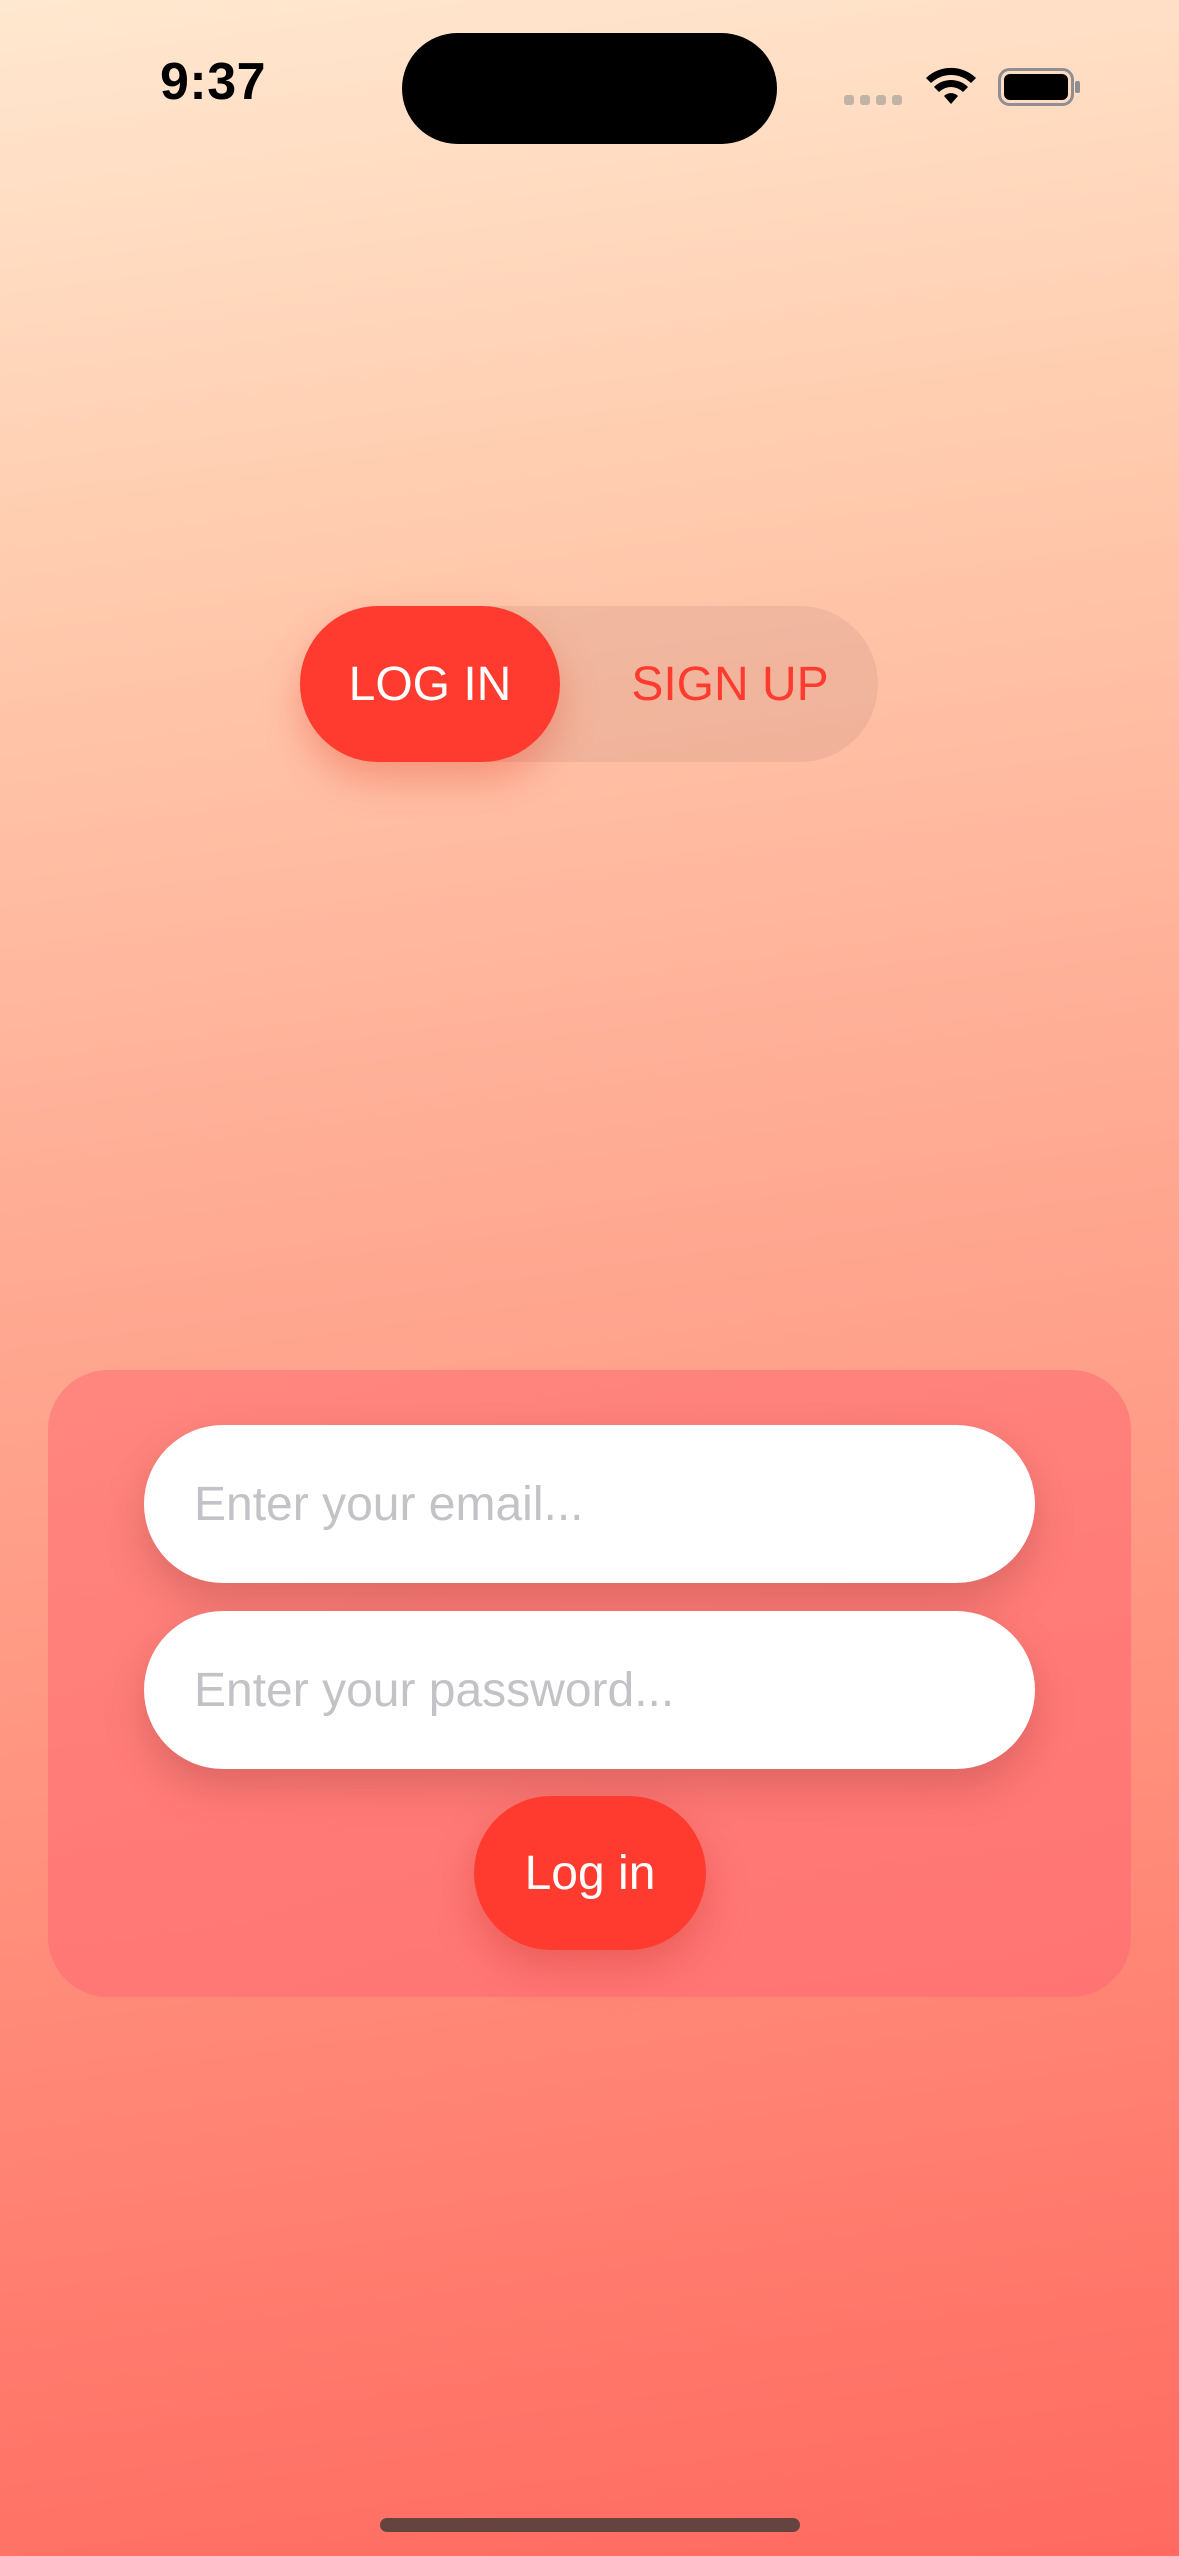 The image size is (1179, 2556). I want to click on password-field, so click(613, 1690).